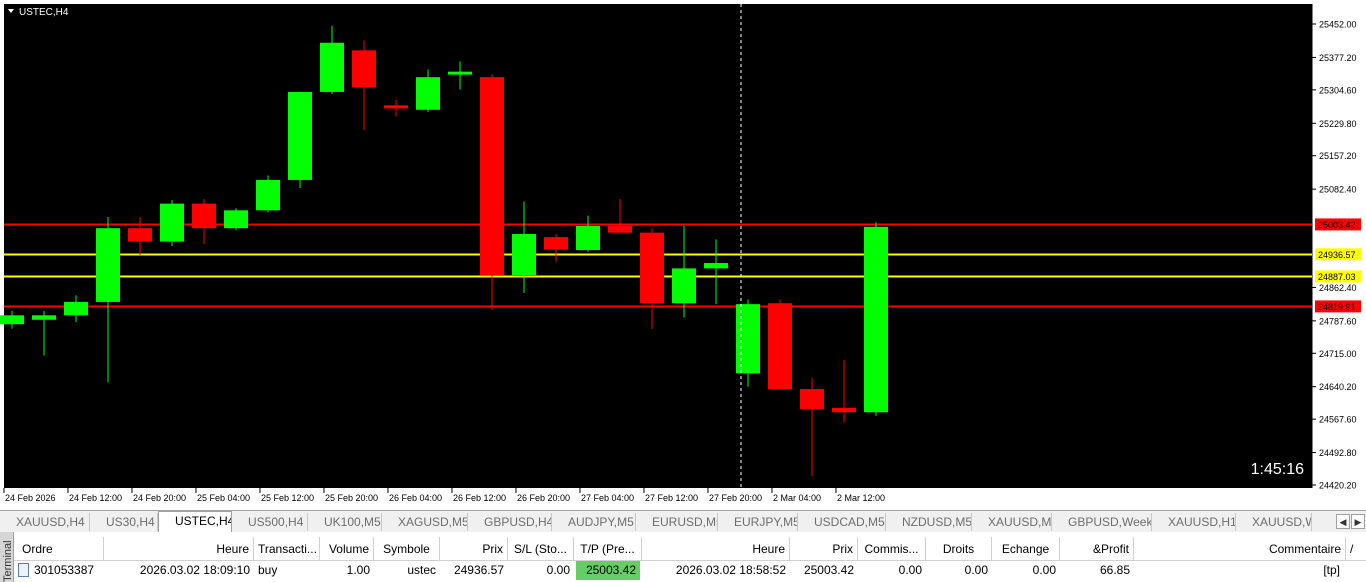 This screenshot has width=1366, height=582. I want to click on column-header: Volume, so click(347, 549).